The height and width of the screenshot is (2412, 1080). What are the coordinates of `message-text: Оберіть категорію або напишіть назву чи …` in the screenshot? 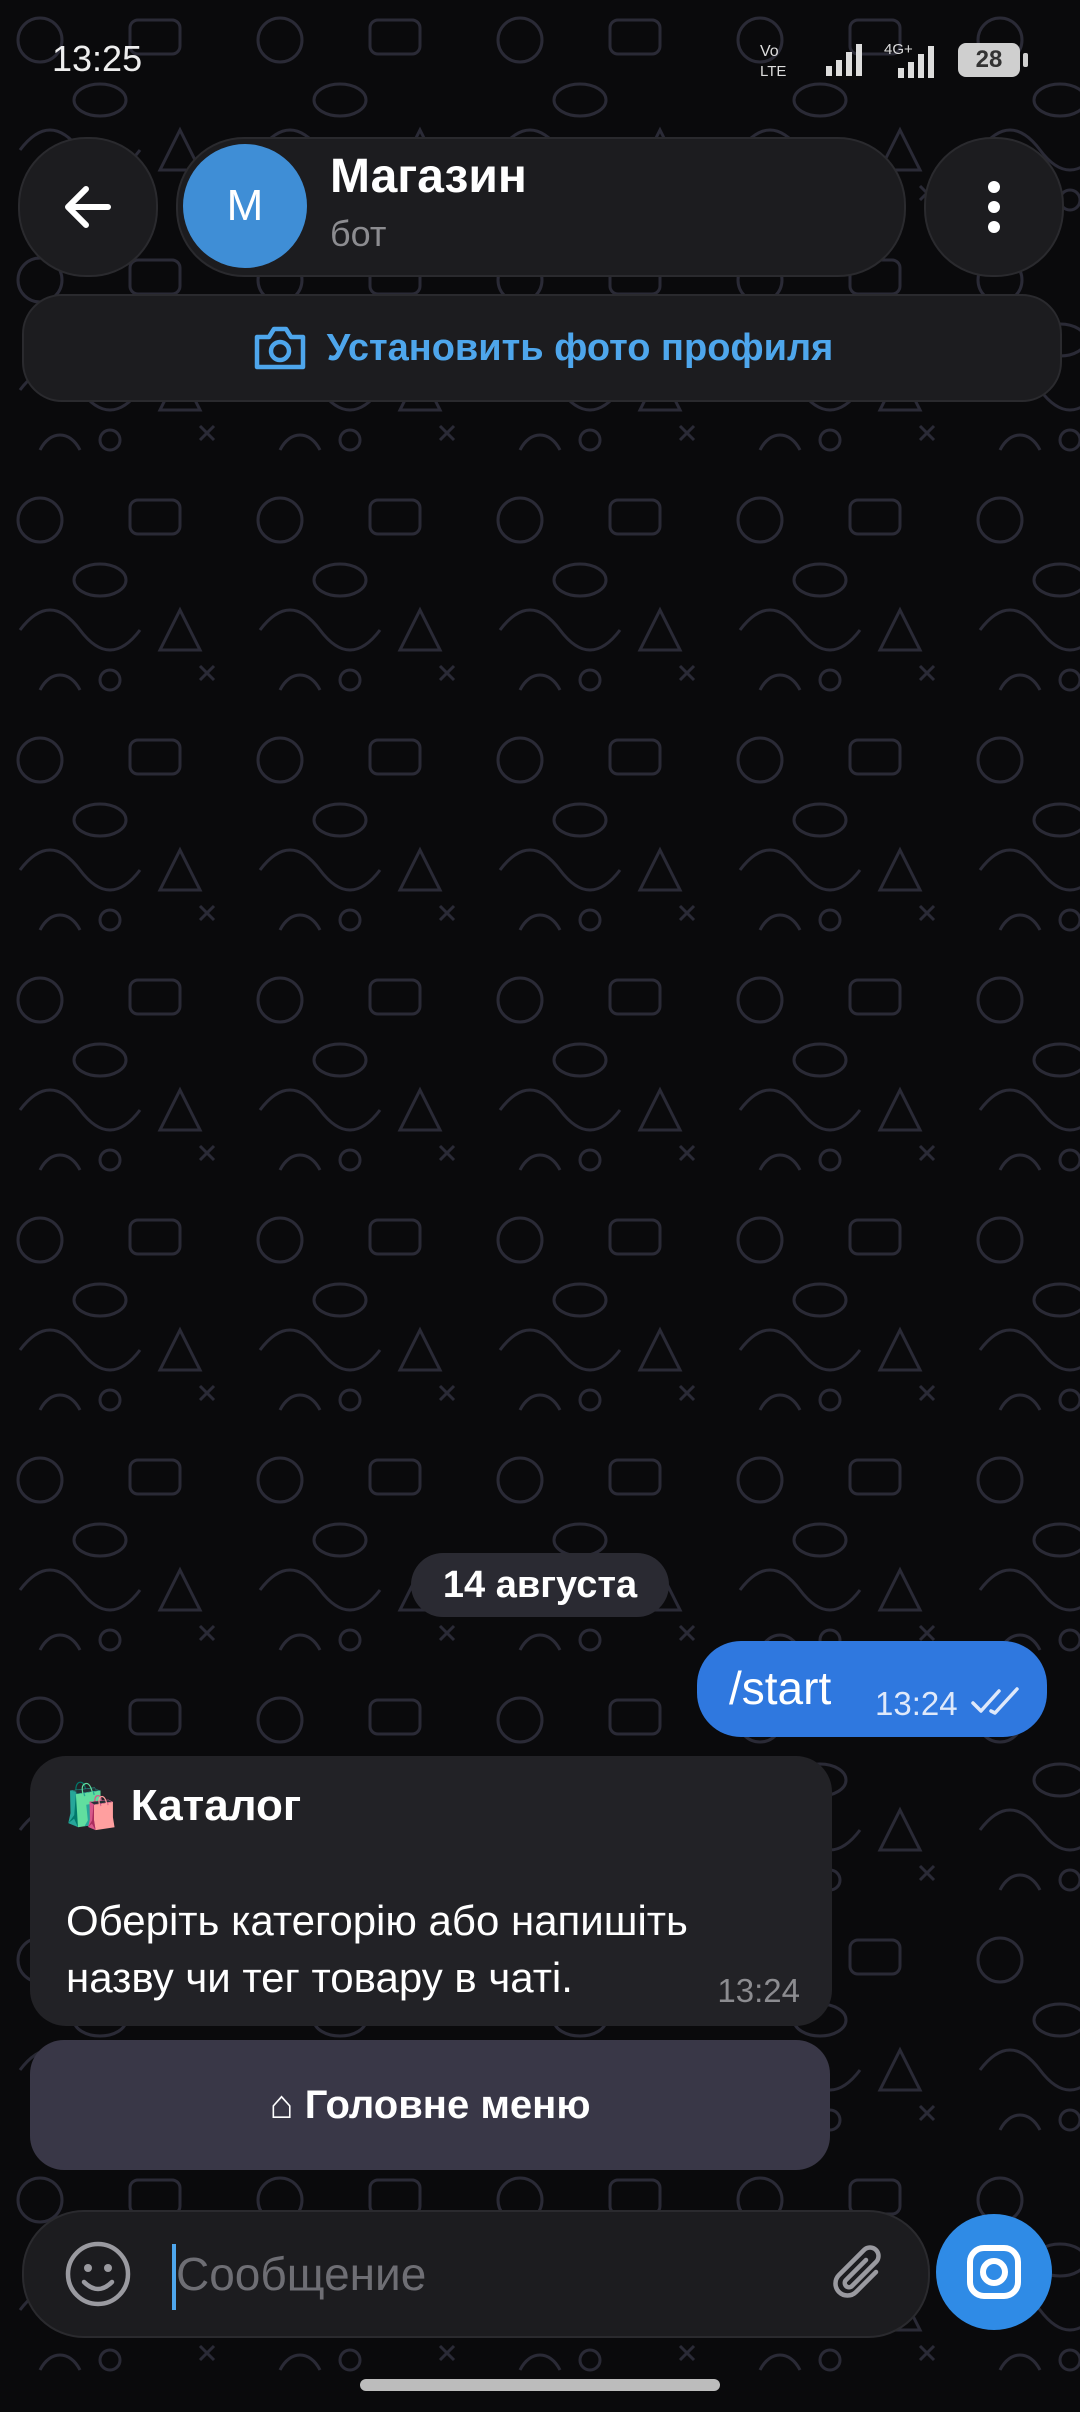 It's located at (377, 1949).